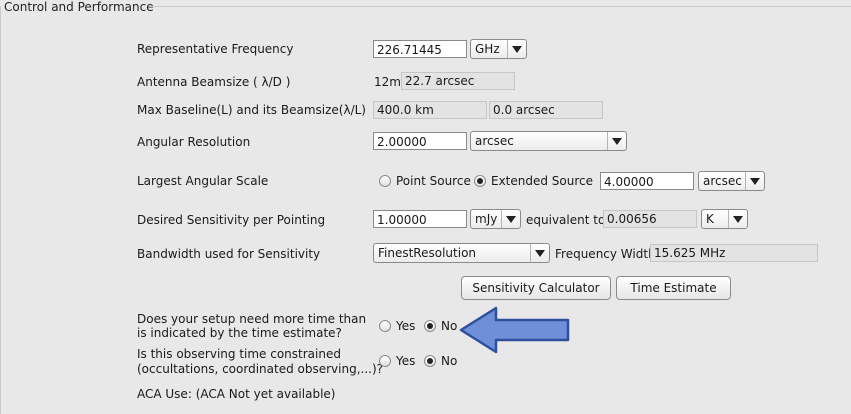 This screenshot has width=851, height=414. Describe the element at coordinates (265, 394) in the screenshot. I see `aca-value: (ACA Not yet available)` at that location.